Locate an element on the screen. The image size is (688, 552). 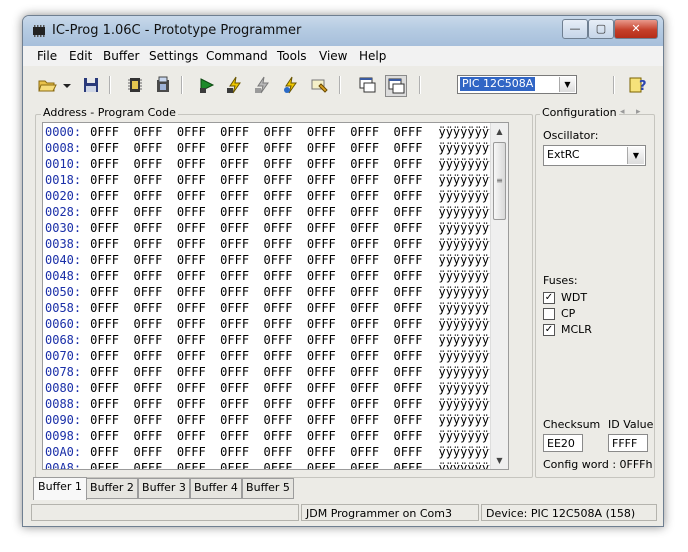
row-address: 0010: is located at coordinates (63, 164).